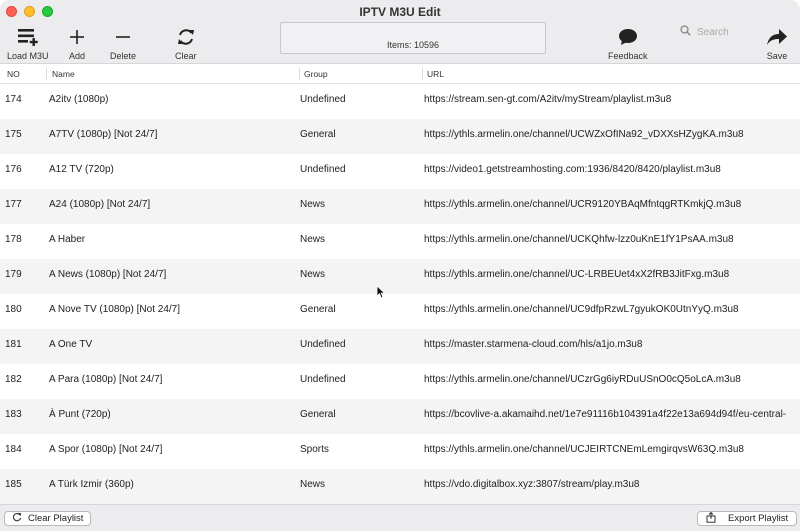  Describe the element at coordinates (13, 309) in the screenshot. I see `cell-no: 180` at that location.